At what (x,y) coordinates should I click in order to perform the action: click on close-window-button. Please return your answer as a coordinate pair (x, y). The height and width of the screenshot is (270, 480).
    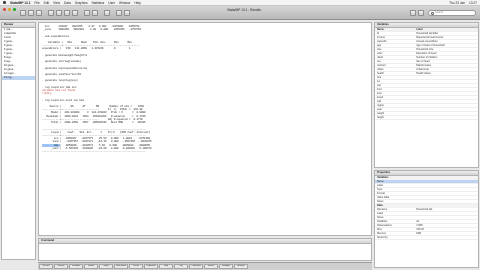
    Looking at the image, I should click on (4, 9).